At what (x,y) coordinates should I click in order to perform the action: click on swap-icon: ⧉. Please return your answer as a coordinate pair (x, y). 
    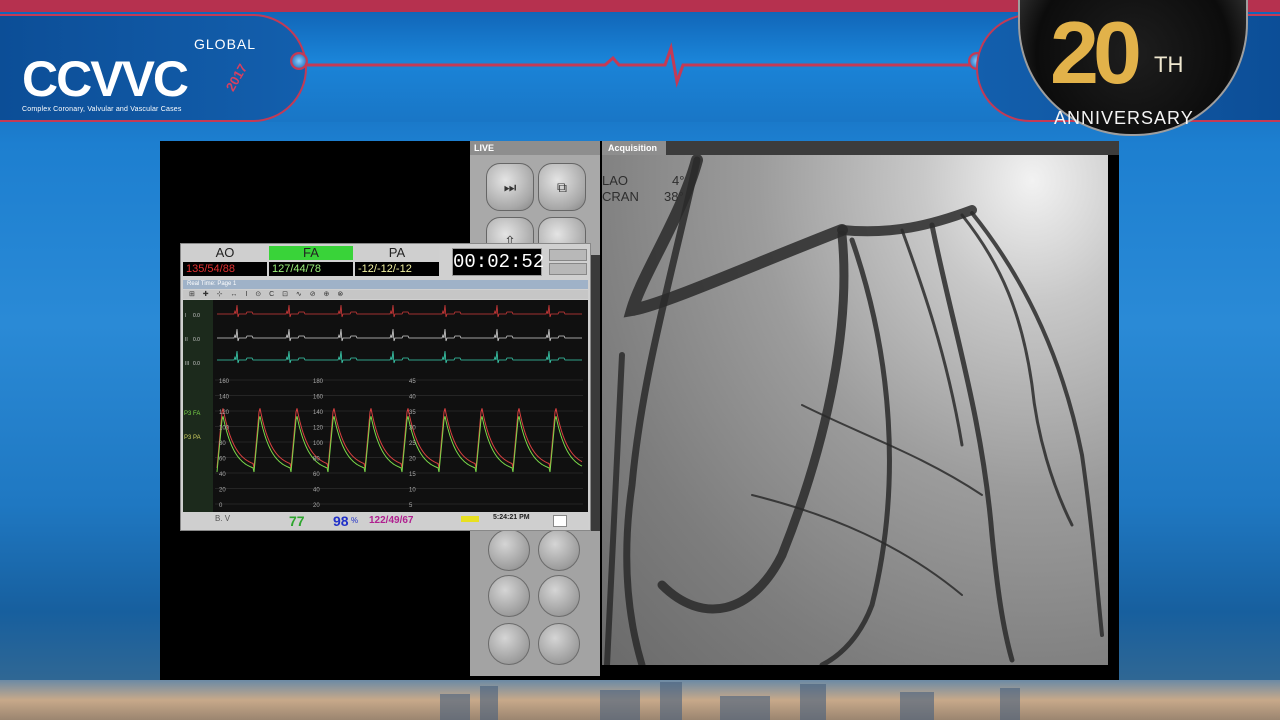
    Looking at the image, I should click on (562, 186).